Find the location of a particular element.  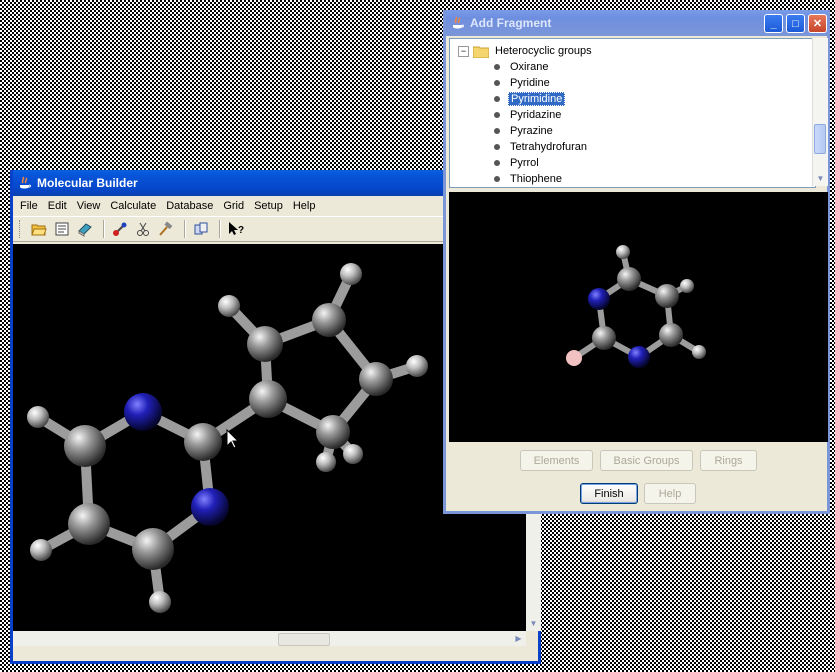

close-icon: ✕ is located at coordinates (817, 24).